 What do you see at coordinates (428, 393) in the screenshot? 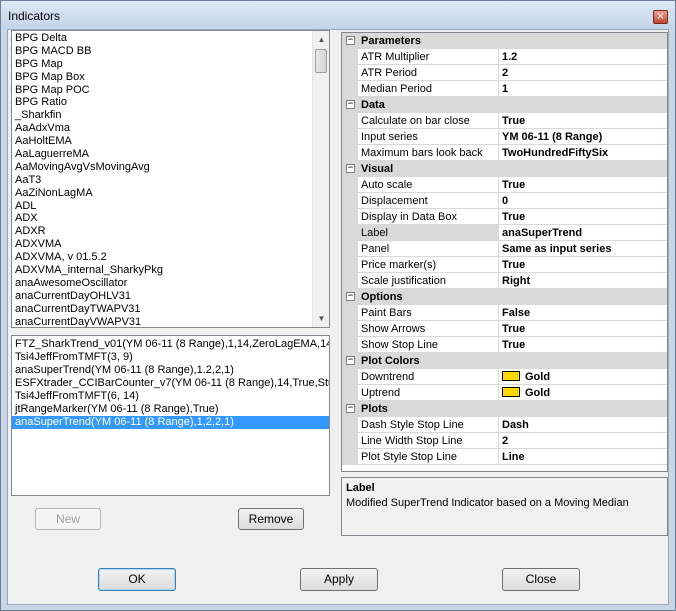
I see `property-name: Uptrend` at bounding box center [428, 393].